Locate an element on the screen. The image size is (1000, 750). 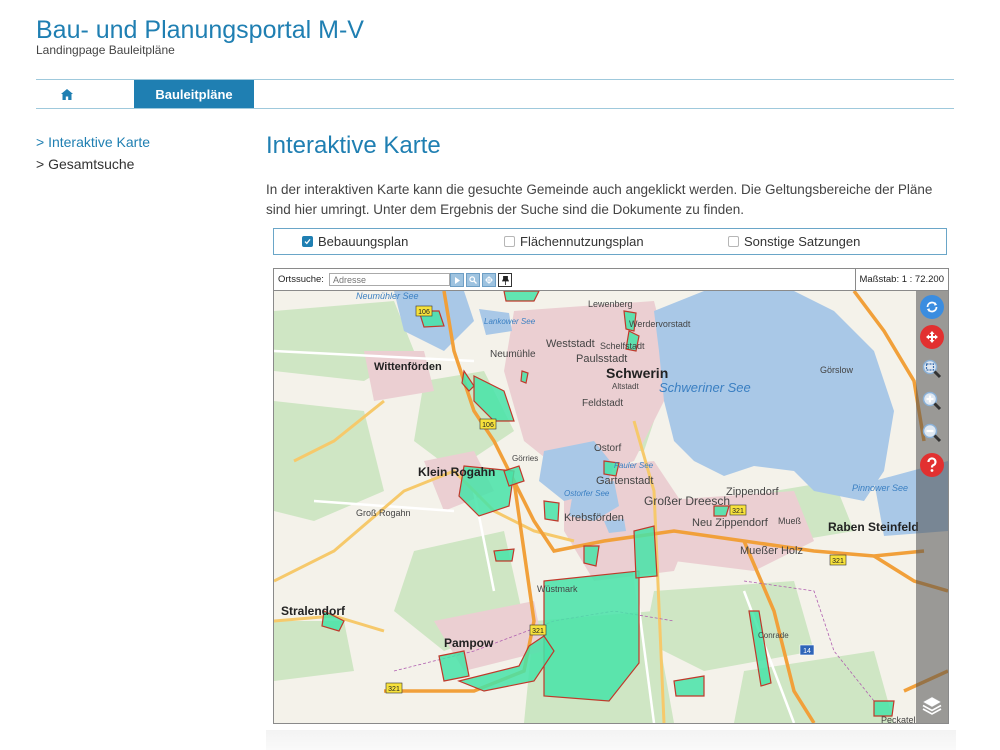
road-shield-a14: 14 is located at coordinates (807, 650).